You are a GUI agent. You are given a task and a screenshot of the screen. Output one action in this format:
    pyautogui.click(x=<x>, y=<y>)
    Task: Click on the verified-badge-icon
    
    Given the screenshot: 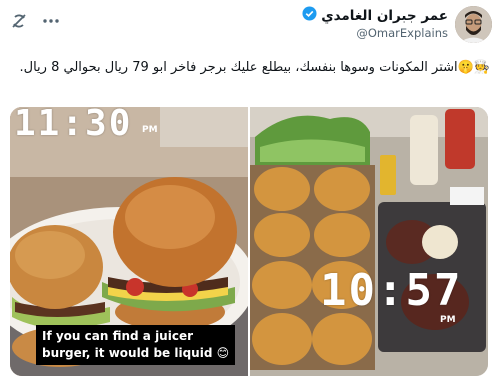 What is the action you would take?
    pyautogui.click(x=309, y=15)
    